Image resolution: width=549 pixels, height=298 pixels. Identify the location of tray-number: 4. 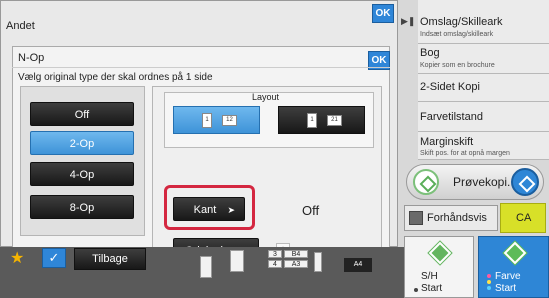
(275, 264).